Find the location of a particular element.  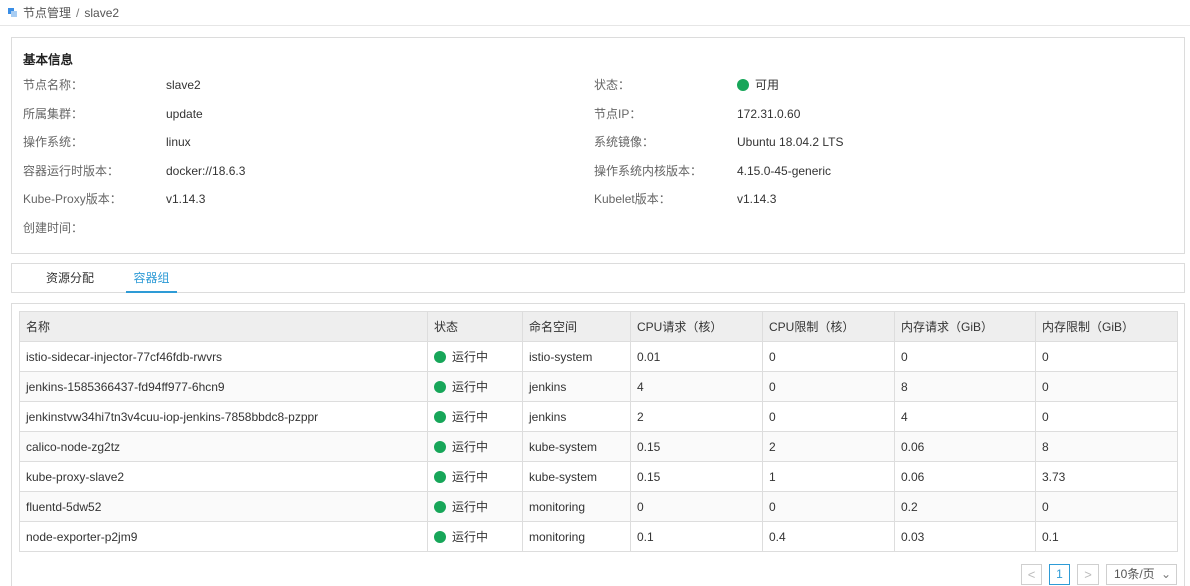

pod-name: calico-node-zg2tz is located at coordinates (223, 446).